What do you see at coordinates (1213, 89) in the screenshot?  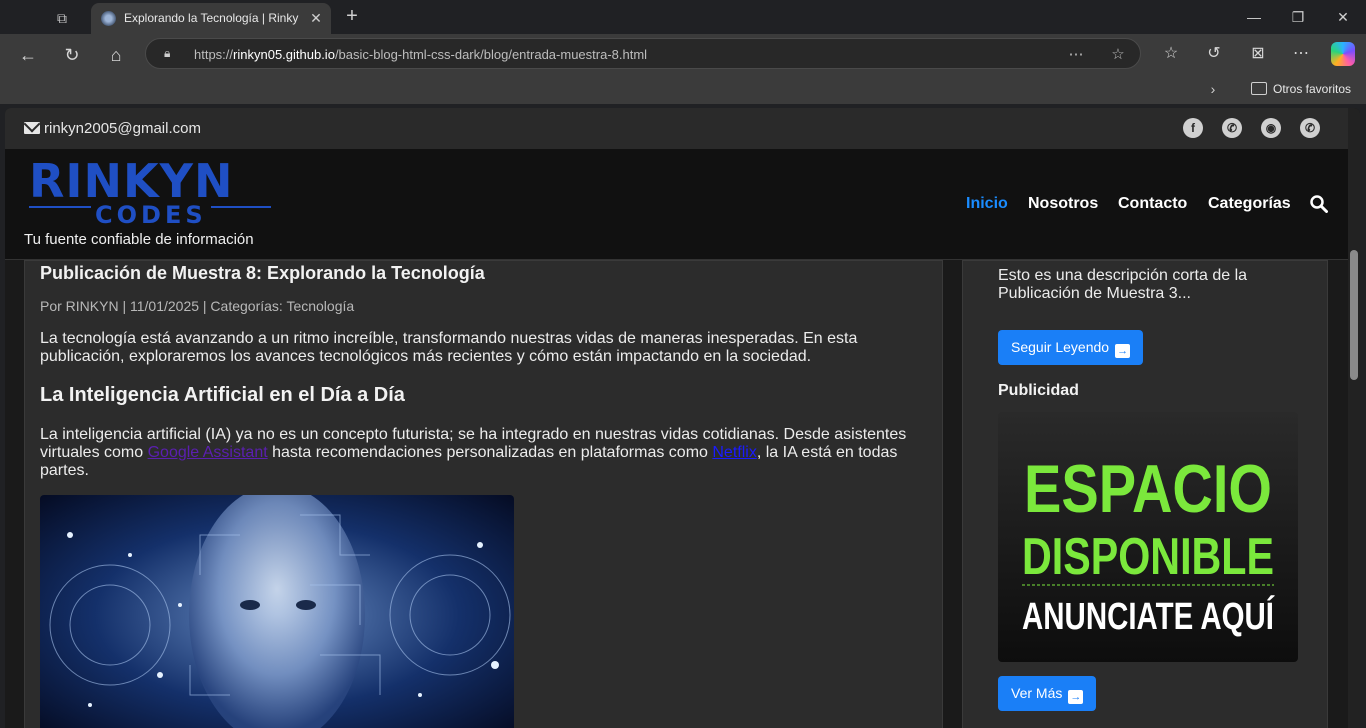 I see `chevron-right-icon: ›` at bounding box center [1213, 89].